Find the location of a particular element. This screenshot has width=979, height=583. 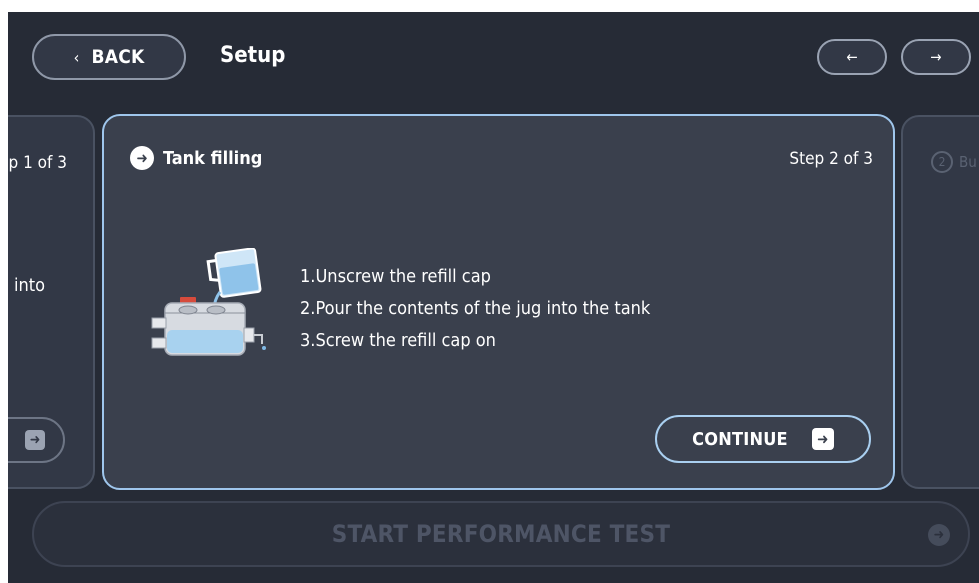

previous-step-card: p 1 of 3 into ➜ is located at coordinates (51, 302).